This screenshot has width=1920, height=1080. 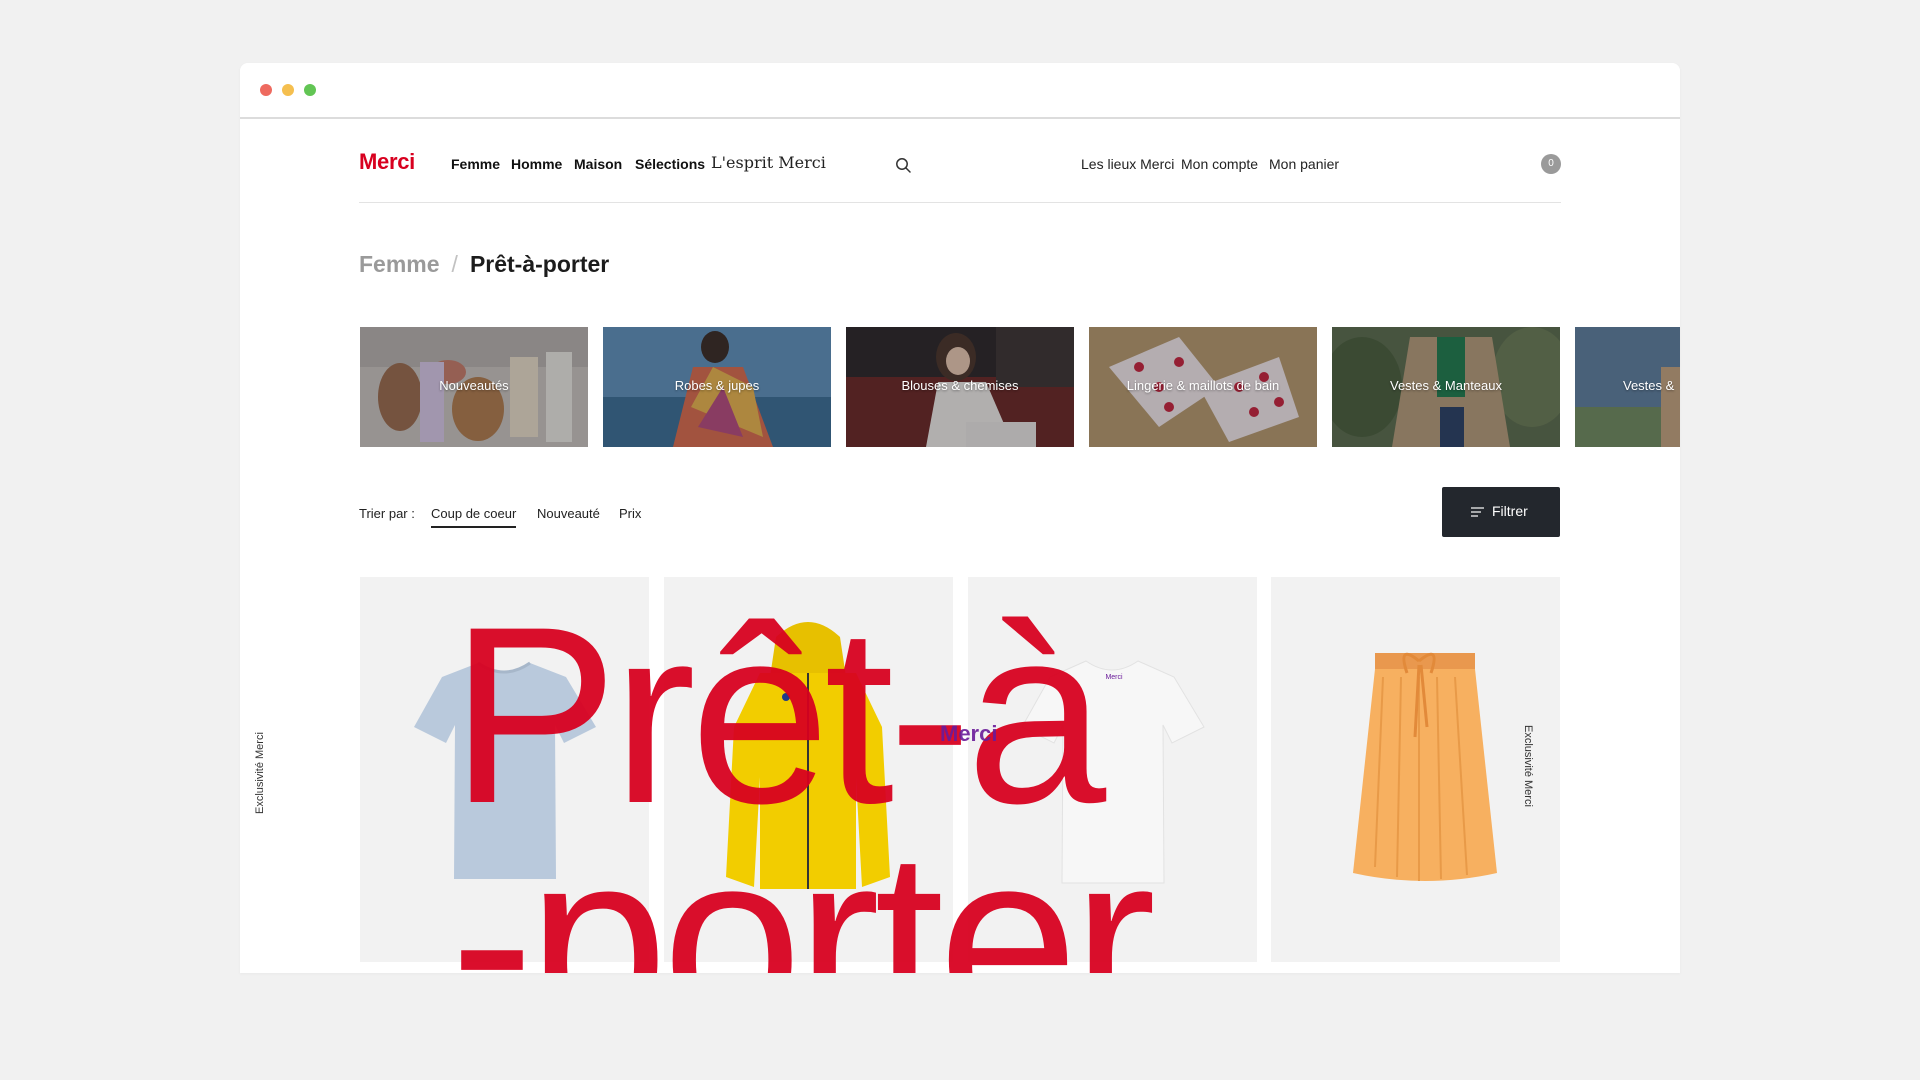 What do you see at coordinates (475, 164) in the screenshot?
I see `nav-femme: Femme` at bounding box center [475, 164].